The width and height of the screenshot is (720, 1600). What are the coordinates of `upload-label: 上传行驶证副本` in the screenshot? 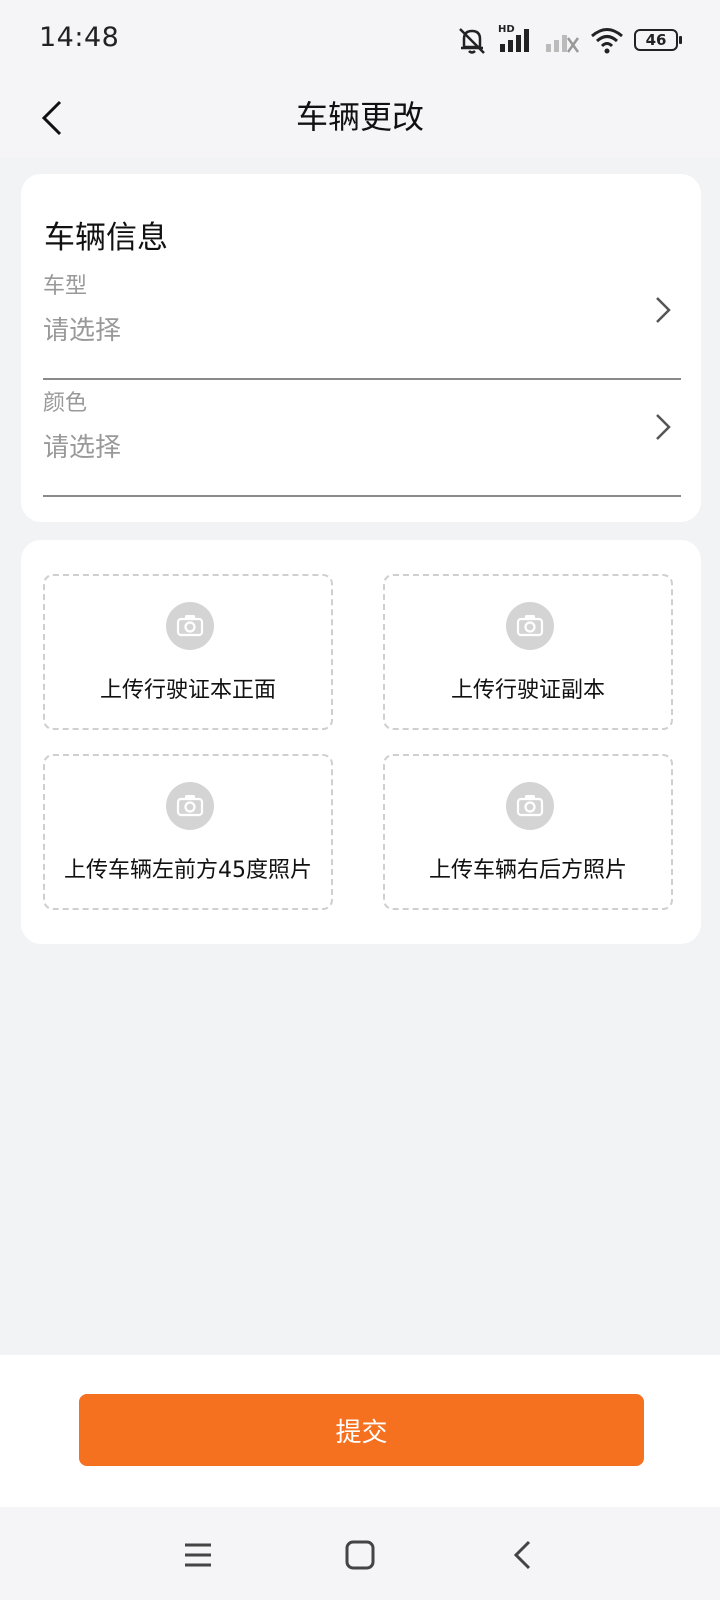 It's located at (527, 690).